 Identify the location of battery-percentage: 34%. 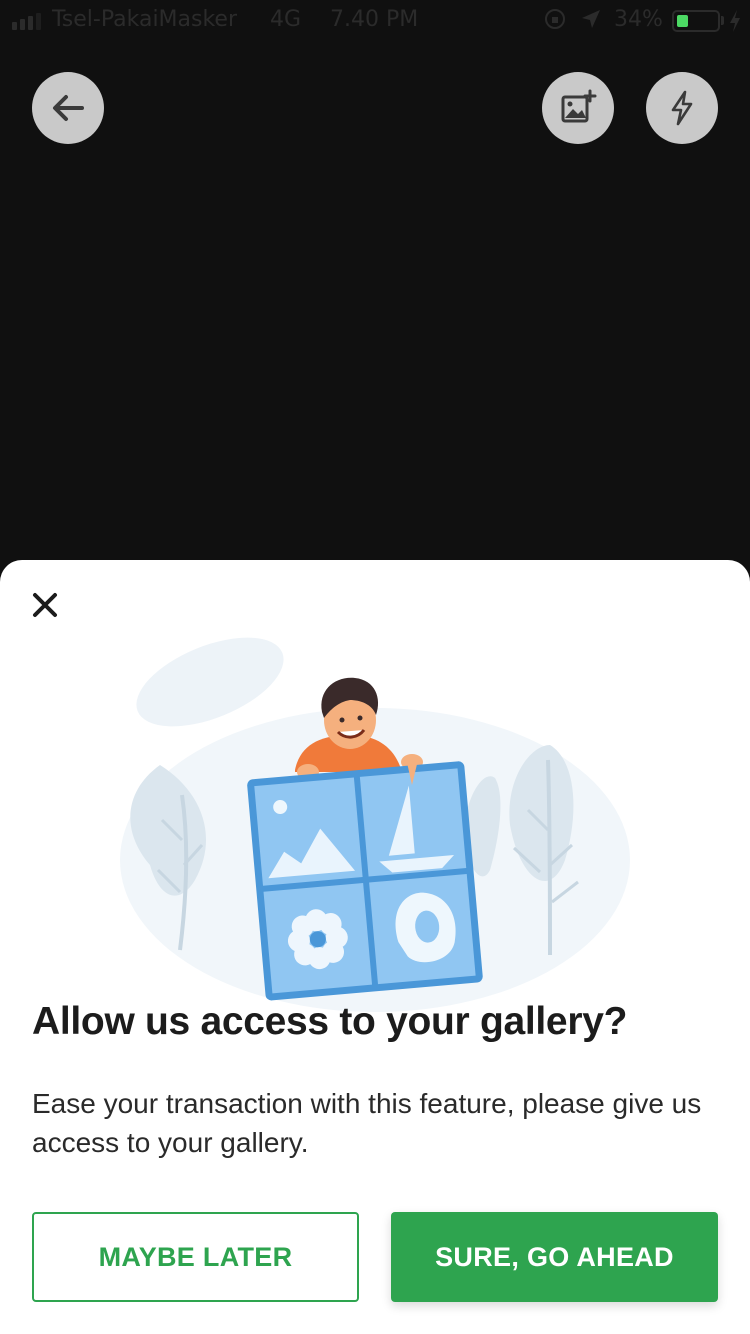
(638, 19).